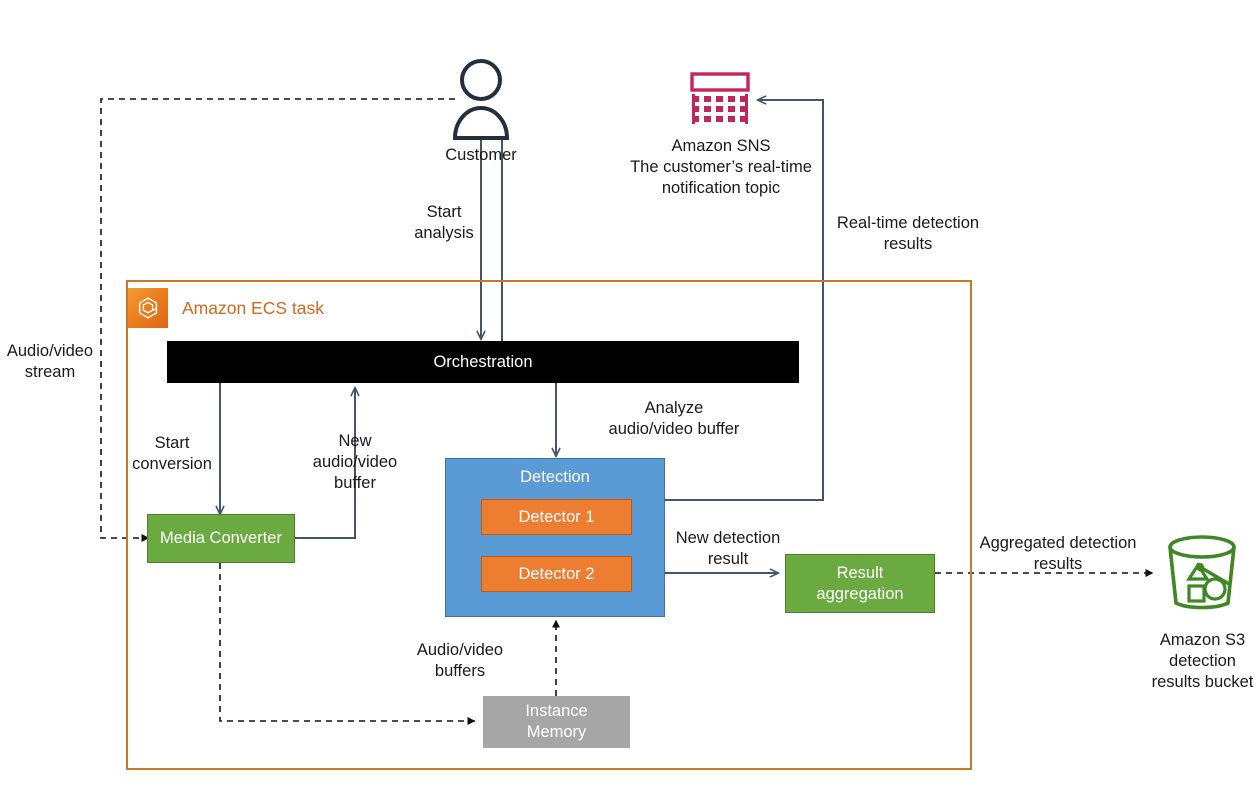 The height and width of the screenshot is (786, 1258). Describe the element at coordinates (481, 155) in the screenshot. I see `customer-label: Customer` at that location.